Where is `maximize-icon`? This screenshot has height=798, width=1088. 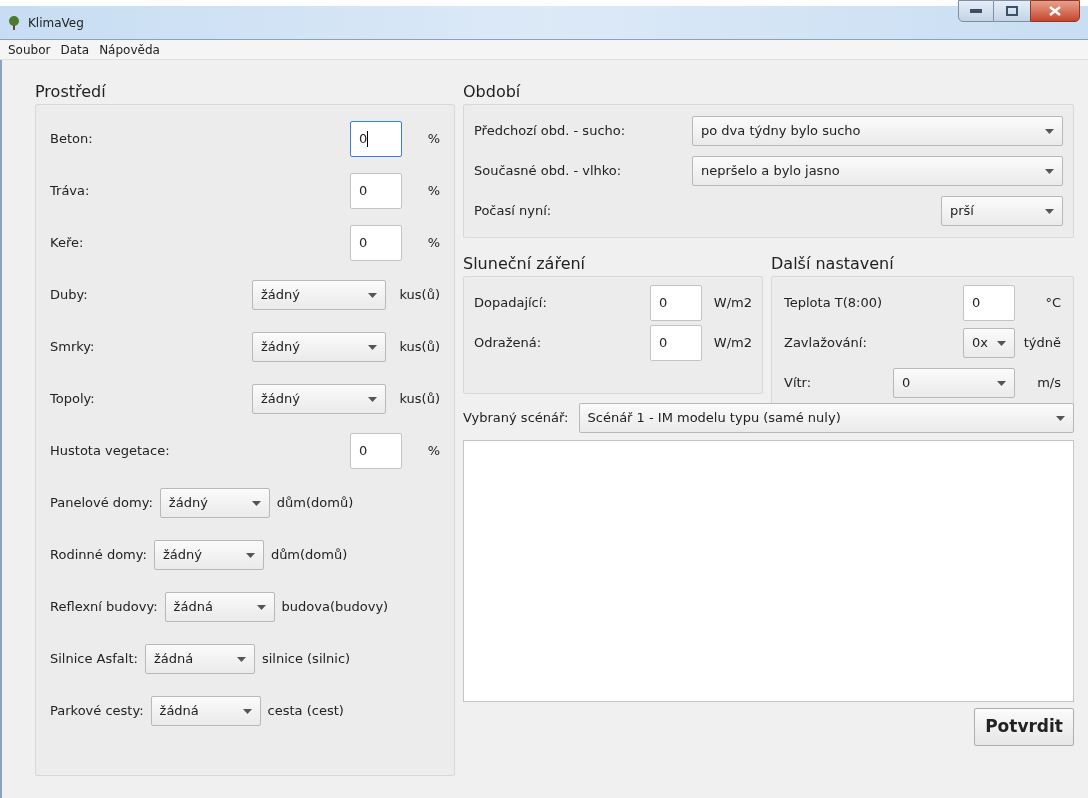
maximize-icon is located at coordinates (1012, 11).